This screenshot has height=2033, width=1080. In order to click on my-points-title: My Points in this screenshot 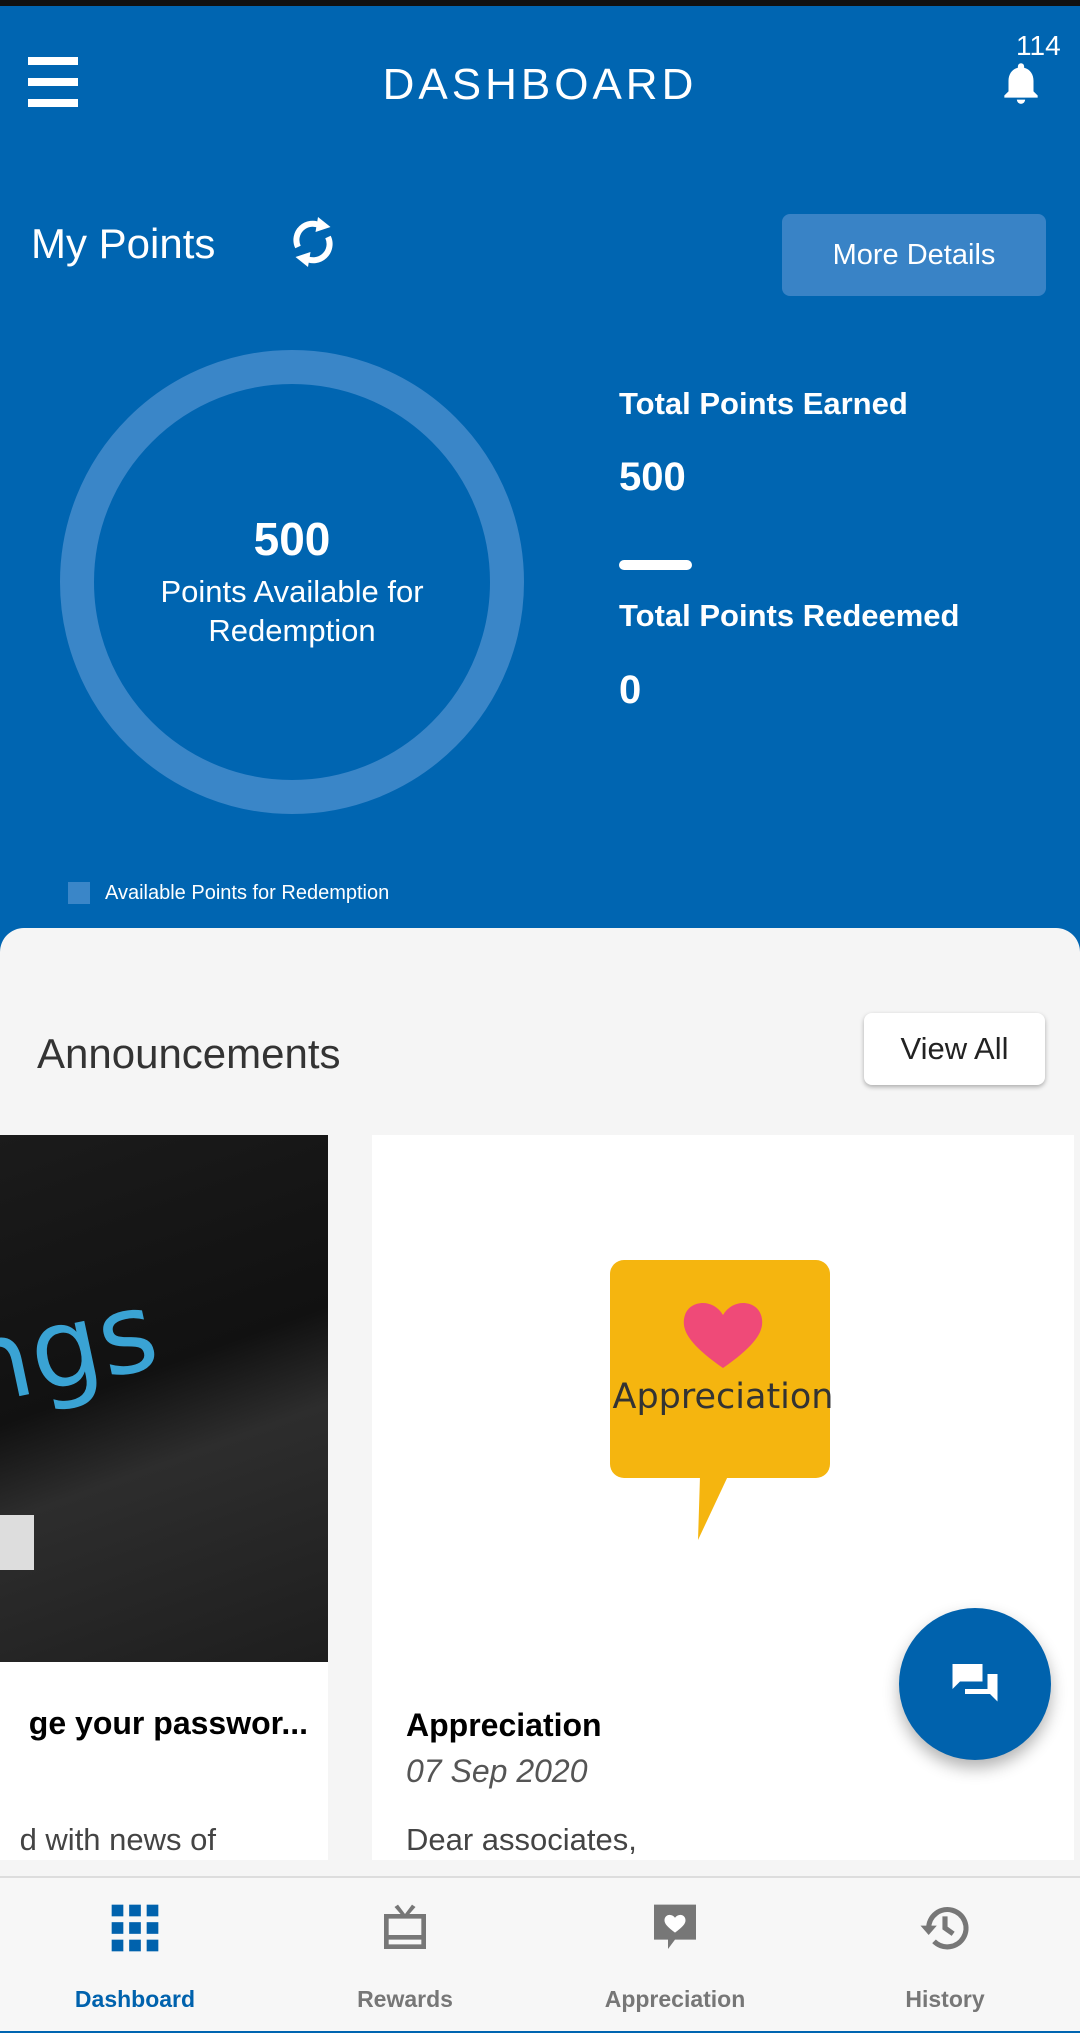, I will do `click(123, 243)`.